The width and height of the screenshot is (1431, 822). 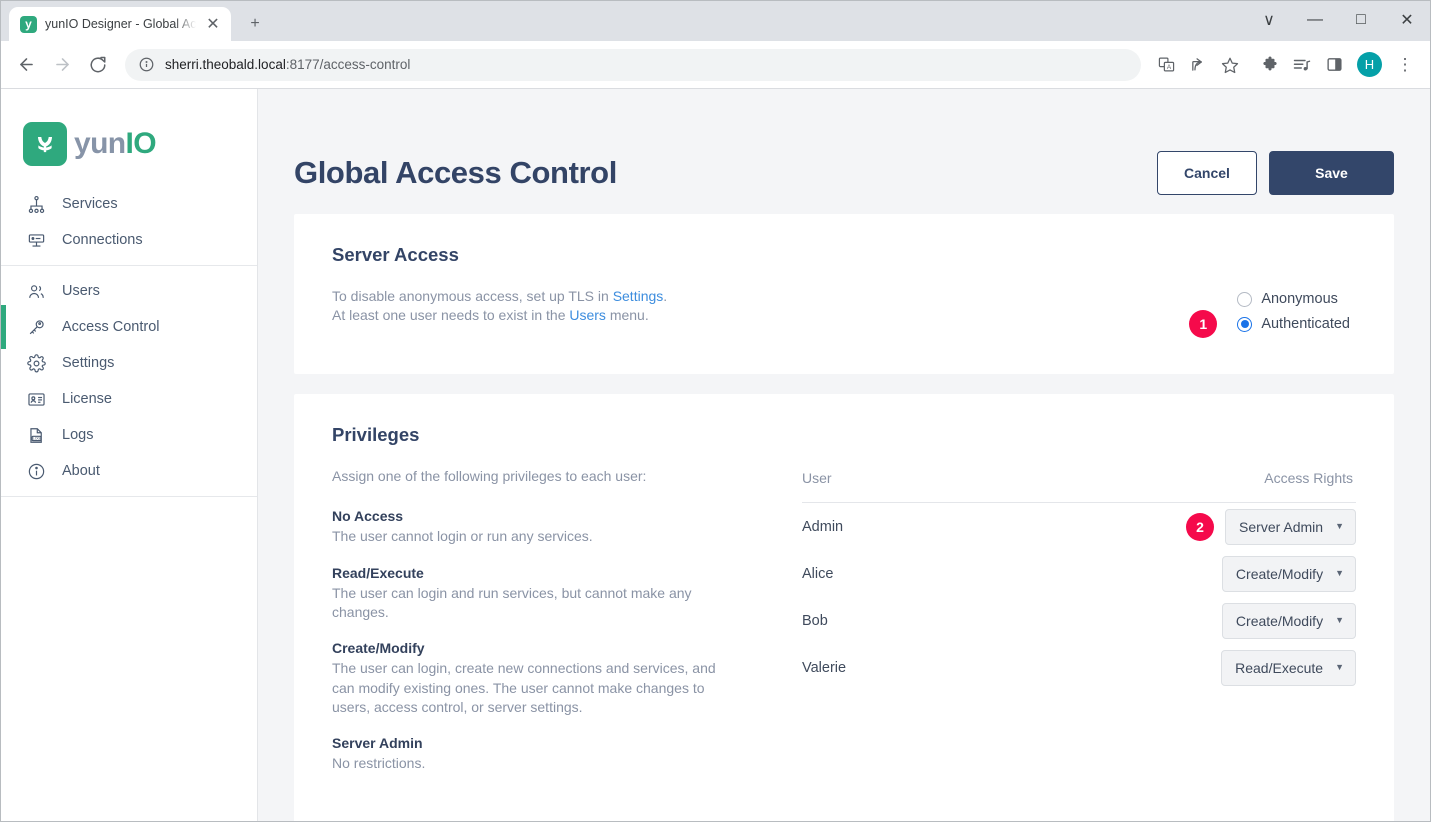 What do you see at coordinates (817, 478) in the screenshot?
I see `column-header-user: User` at bounding box center [817, 478].